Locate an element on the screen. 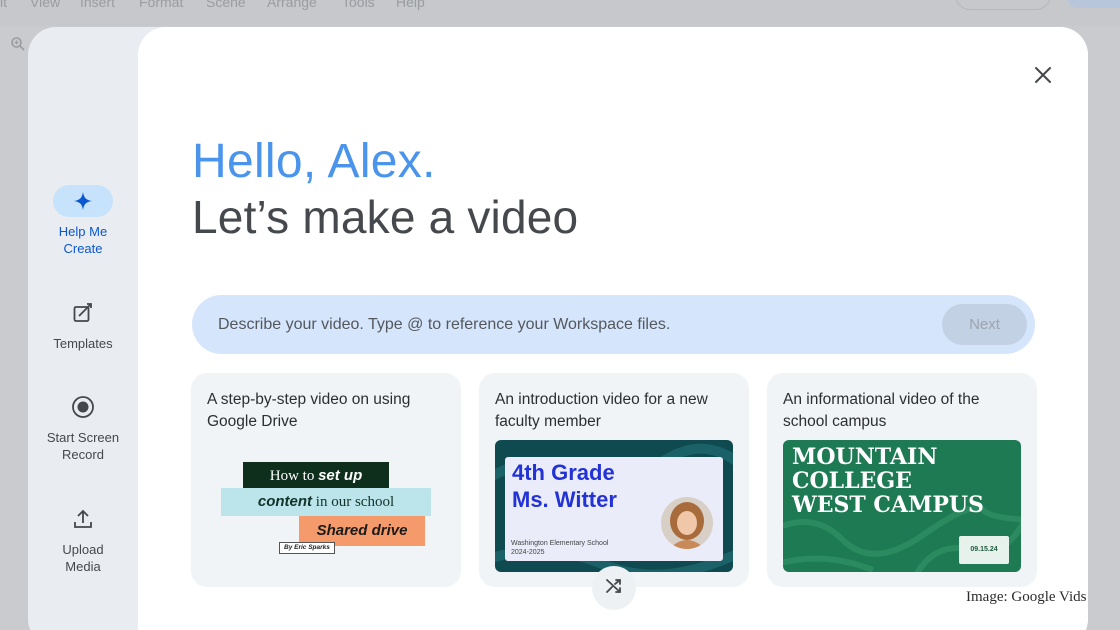 Image resolution: width=1120 pixels, height=630 pixels. close-icon is located at coordinates (1043, 79).